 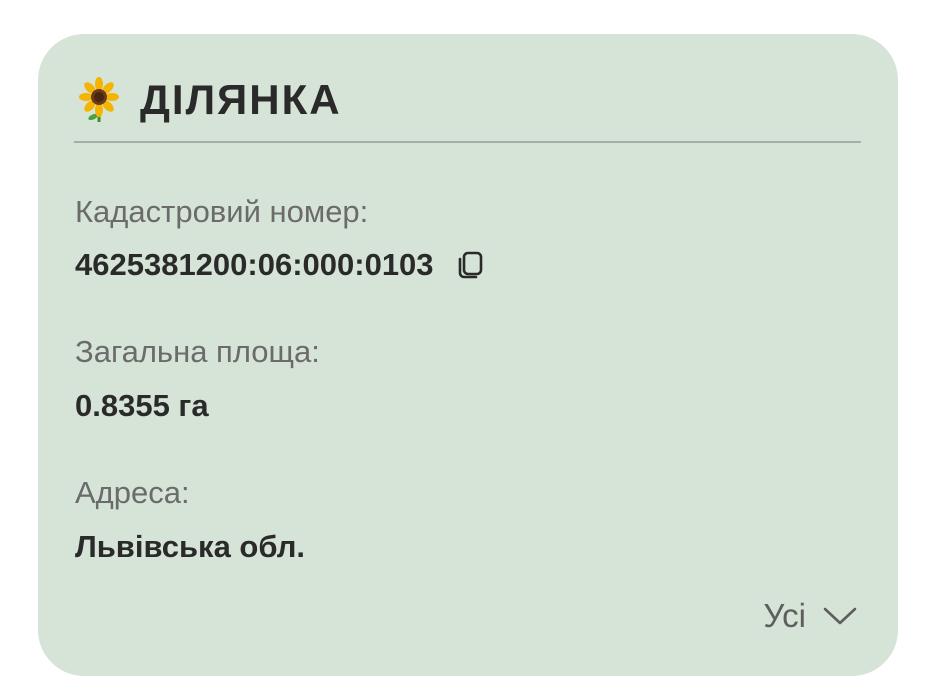 I want to click on address-value: Львівська обл., so click(x=190, y=546).